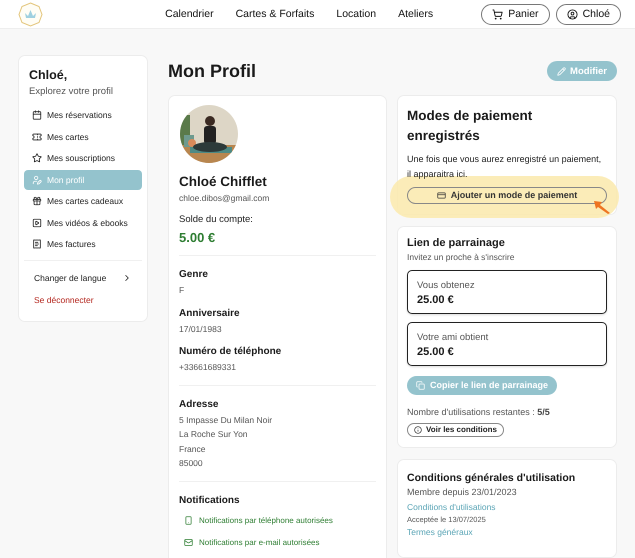 This screenshot has height=558, width=635. I want to click on field-label: Adresse, so click(199, 404).